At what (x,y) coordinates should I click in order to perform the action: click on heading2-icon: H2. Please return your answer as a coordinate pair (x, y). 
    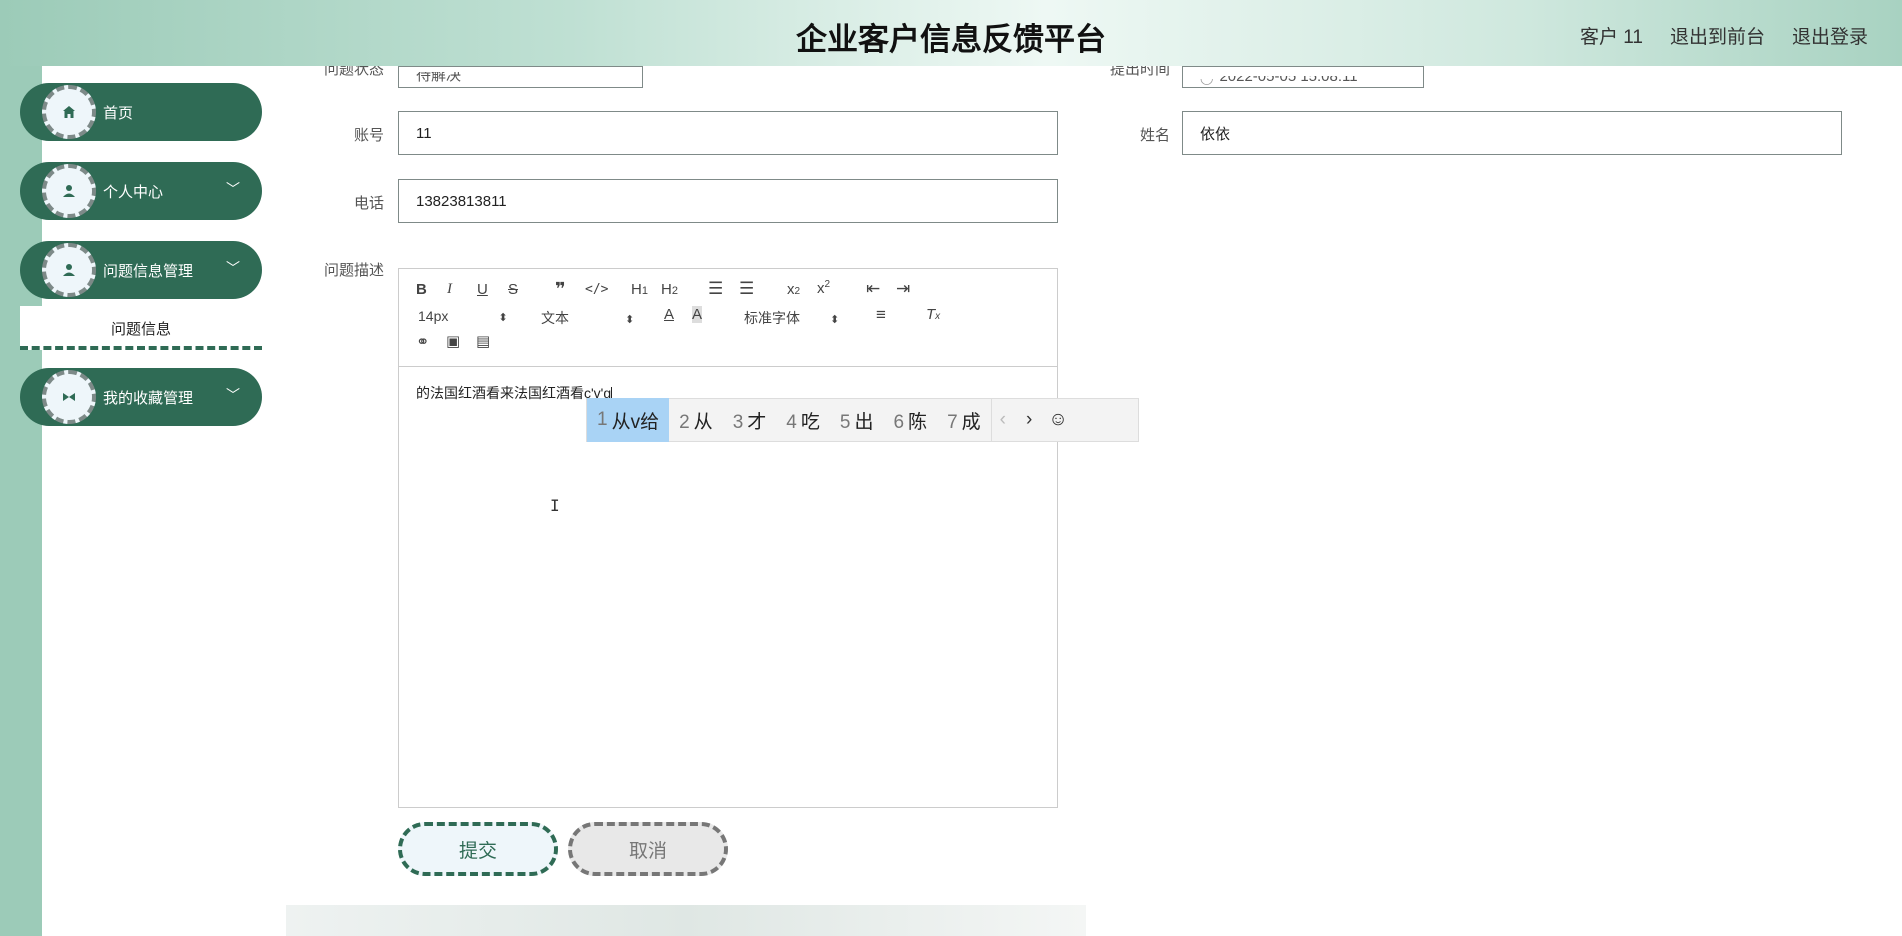
    Looking at the image, I should click on (669, 289).